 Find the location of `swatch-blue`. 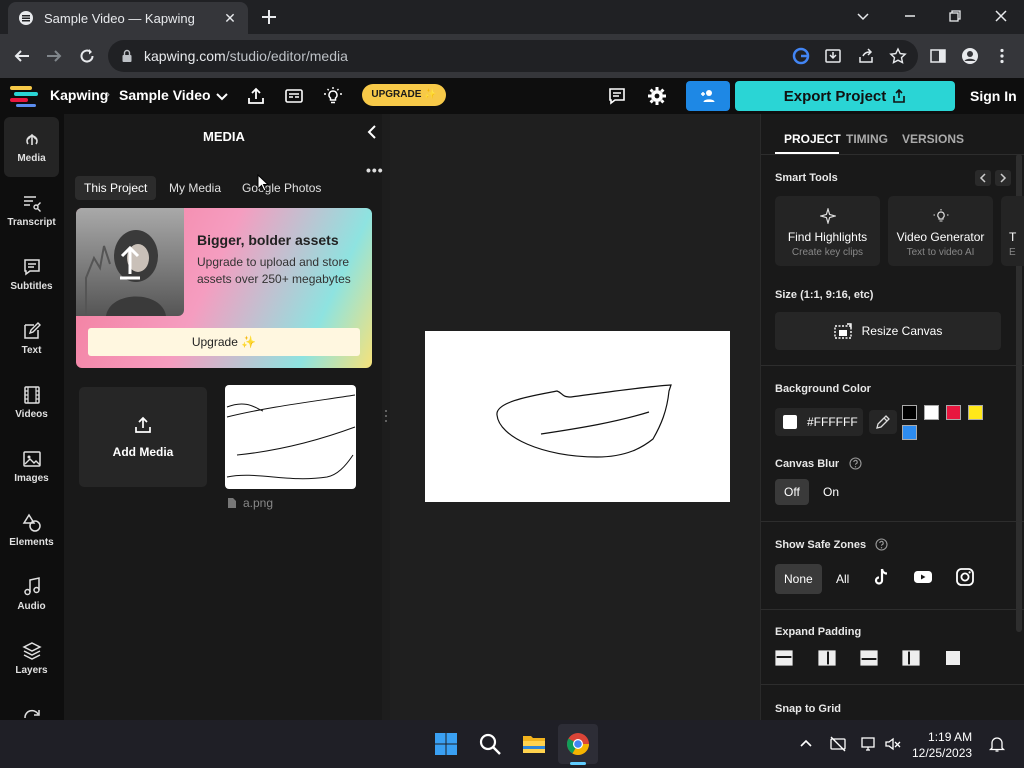

swatch-blue is located at coordinates (909, 432).